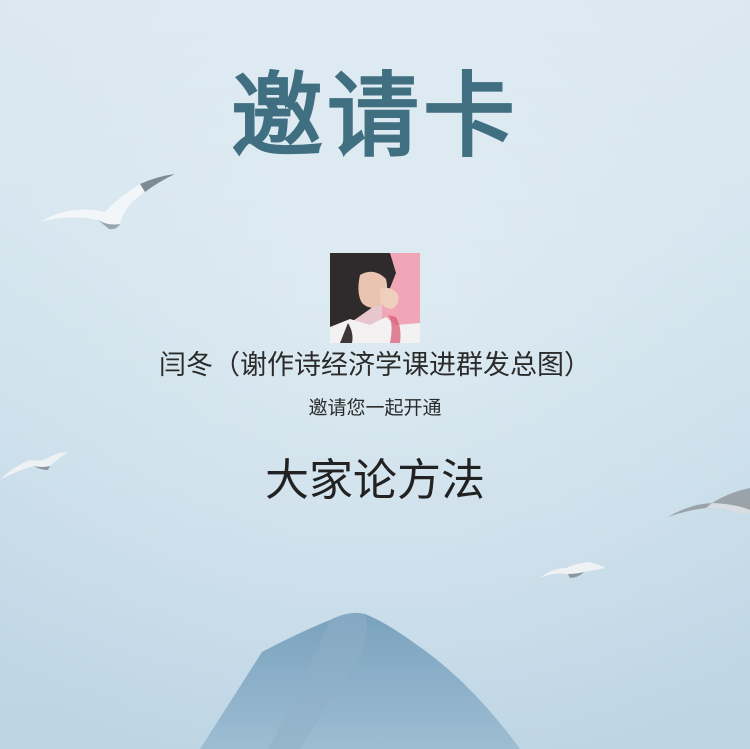  What do you see at coordinates (375, 365) in the screenshot?
I see `inviter-name: 闫冬（谢作诗经济学课进群发总图）` at bounding box center [375, 365].